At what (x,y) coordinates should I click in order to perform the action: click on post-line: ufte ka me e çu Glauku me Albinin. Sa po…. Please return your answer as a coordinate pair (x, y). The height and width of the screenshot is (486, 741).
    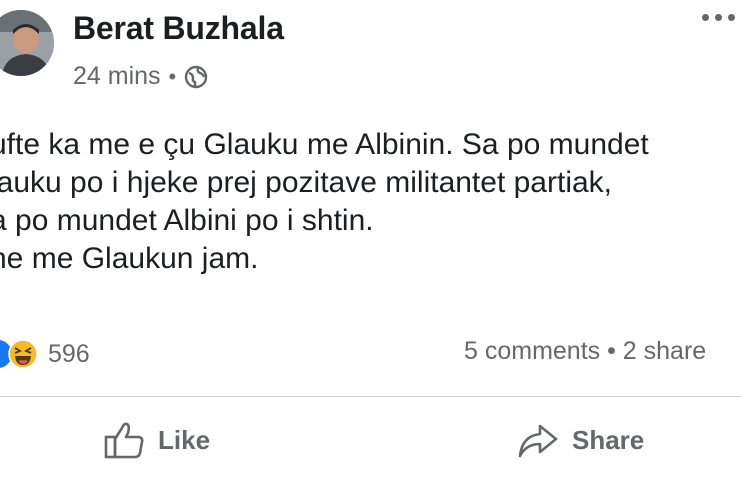
    Looking at the image, I should click on (324, 144).